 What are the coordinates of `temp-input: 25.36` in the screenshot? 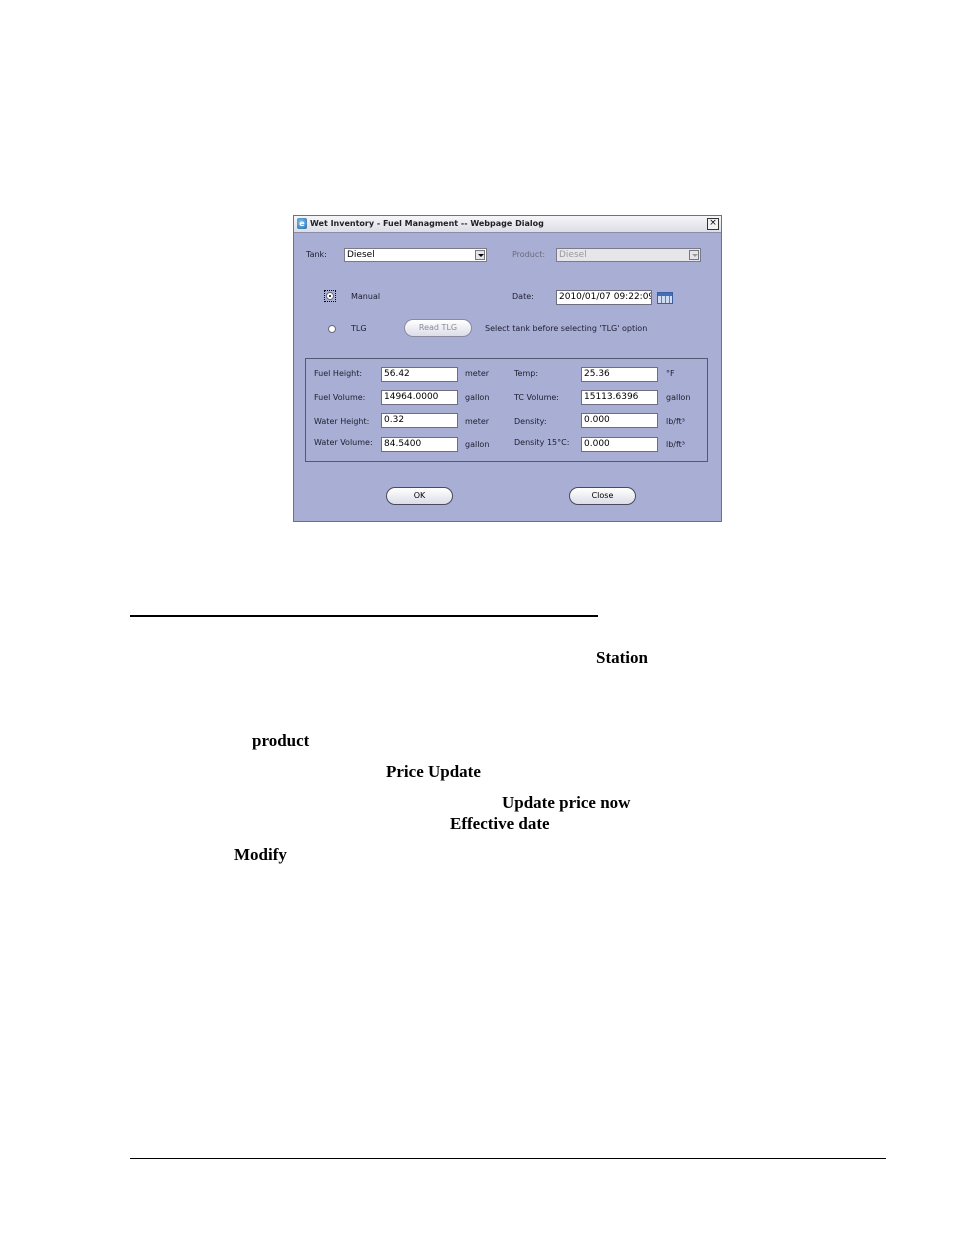 It's located at (619, 374).